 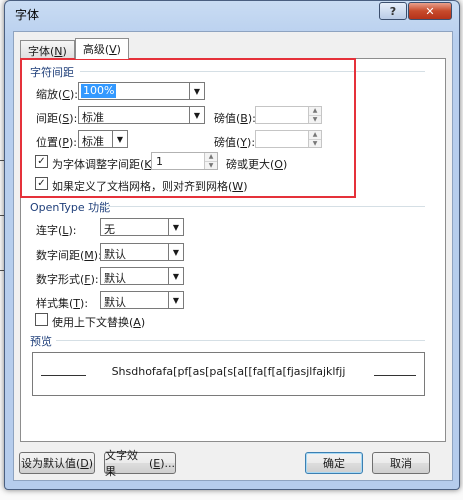 I want to click on number-spacing-label: 数字间距(M):, so click(x=69, y=255).